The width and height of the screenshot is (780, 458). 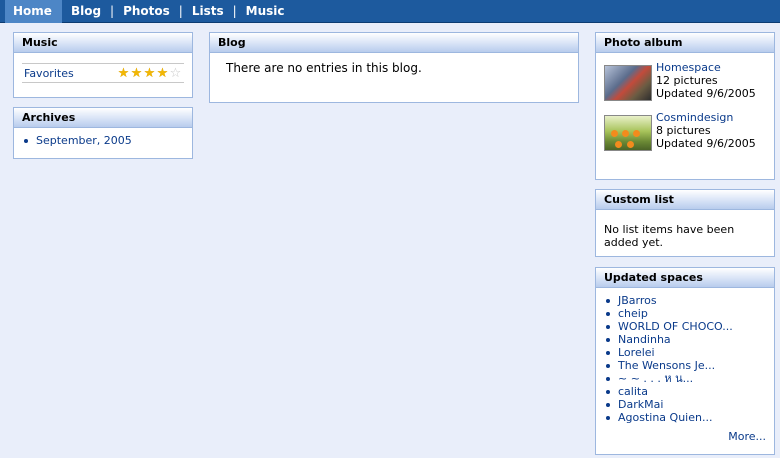 What do you see at coordinates (685, 278) in the screenshot?
I see `updated-spaces-title: Updated spaces` at bounding box center [685, 278].